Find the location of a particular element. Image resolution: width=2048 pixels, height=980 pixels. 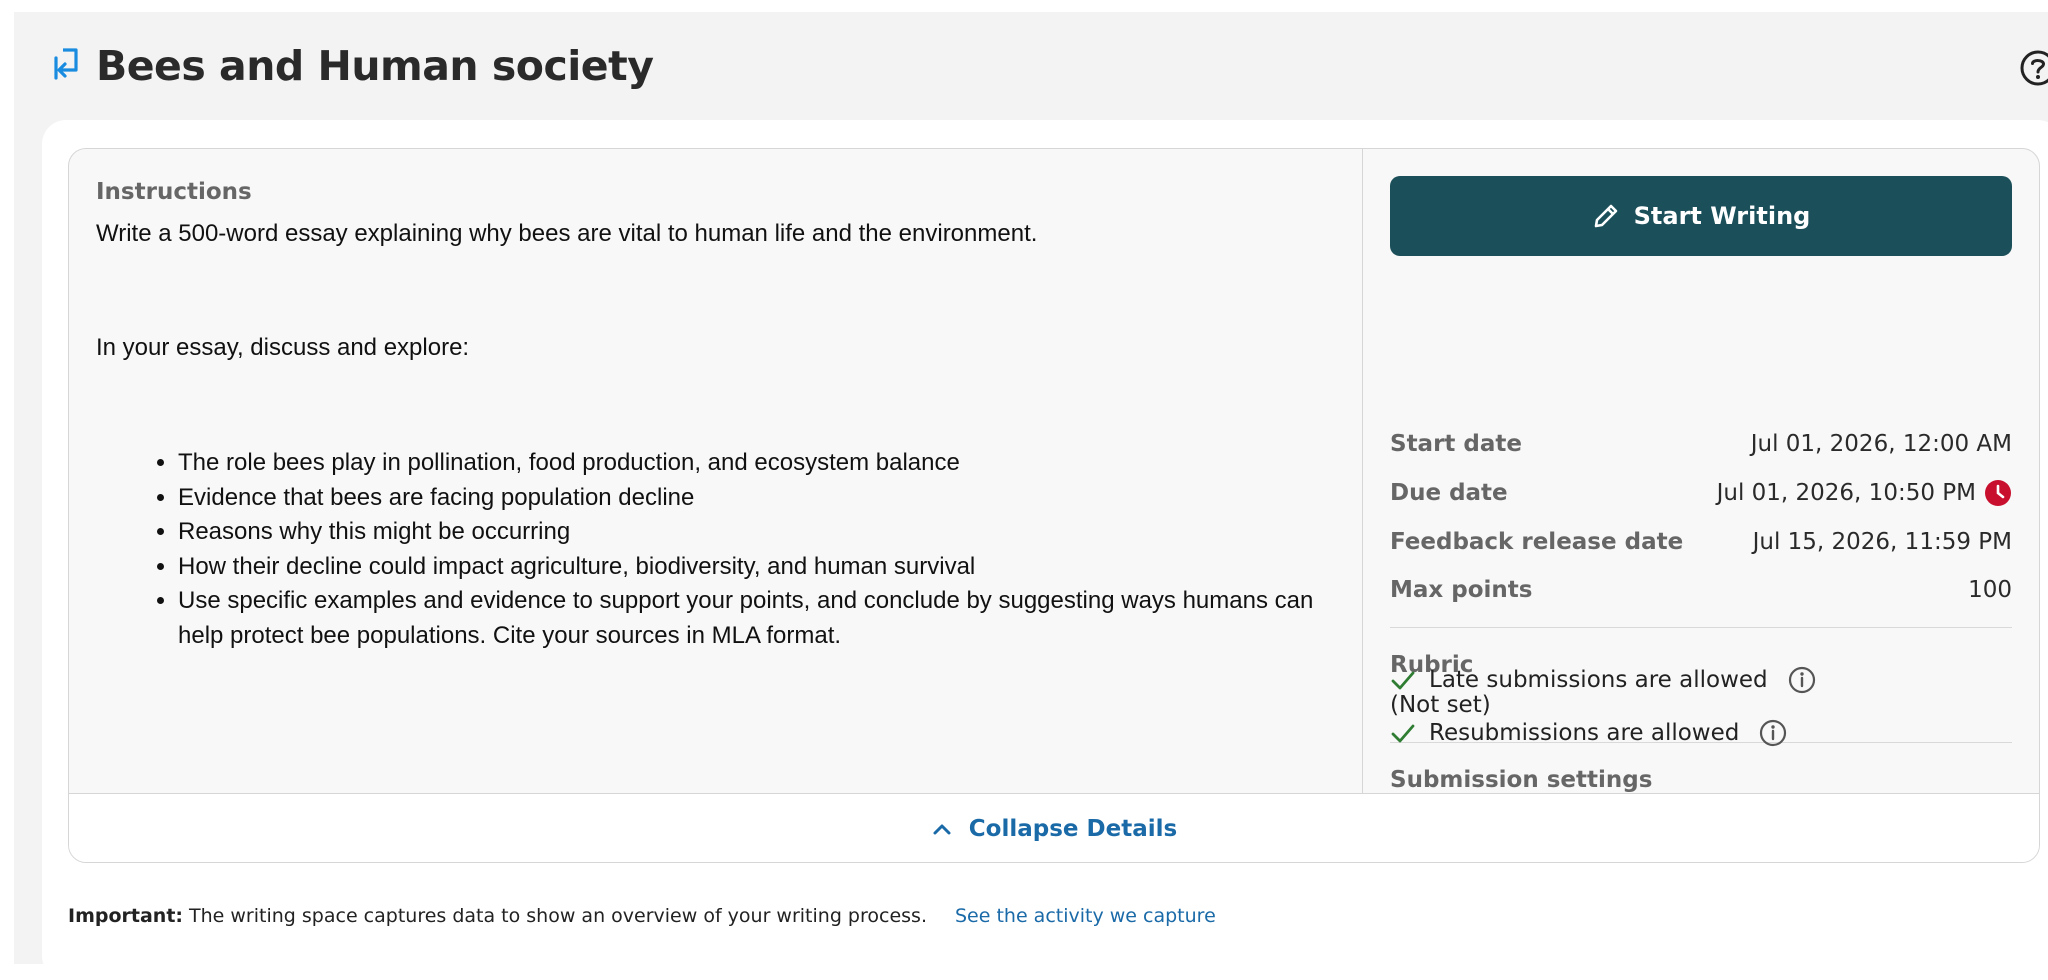

divider is located at coordinates (1701, 627).